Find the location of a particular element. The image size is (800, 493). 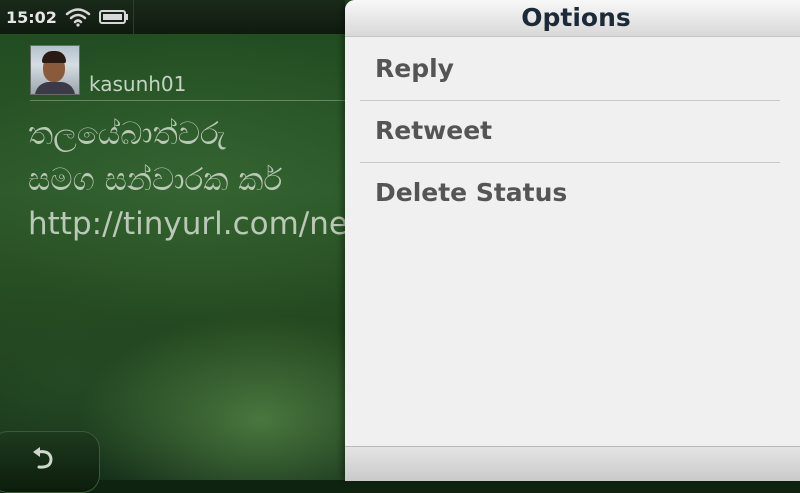

post-text-line: තලයේබාත්වරු is located at coordinates (127, 134).